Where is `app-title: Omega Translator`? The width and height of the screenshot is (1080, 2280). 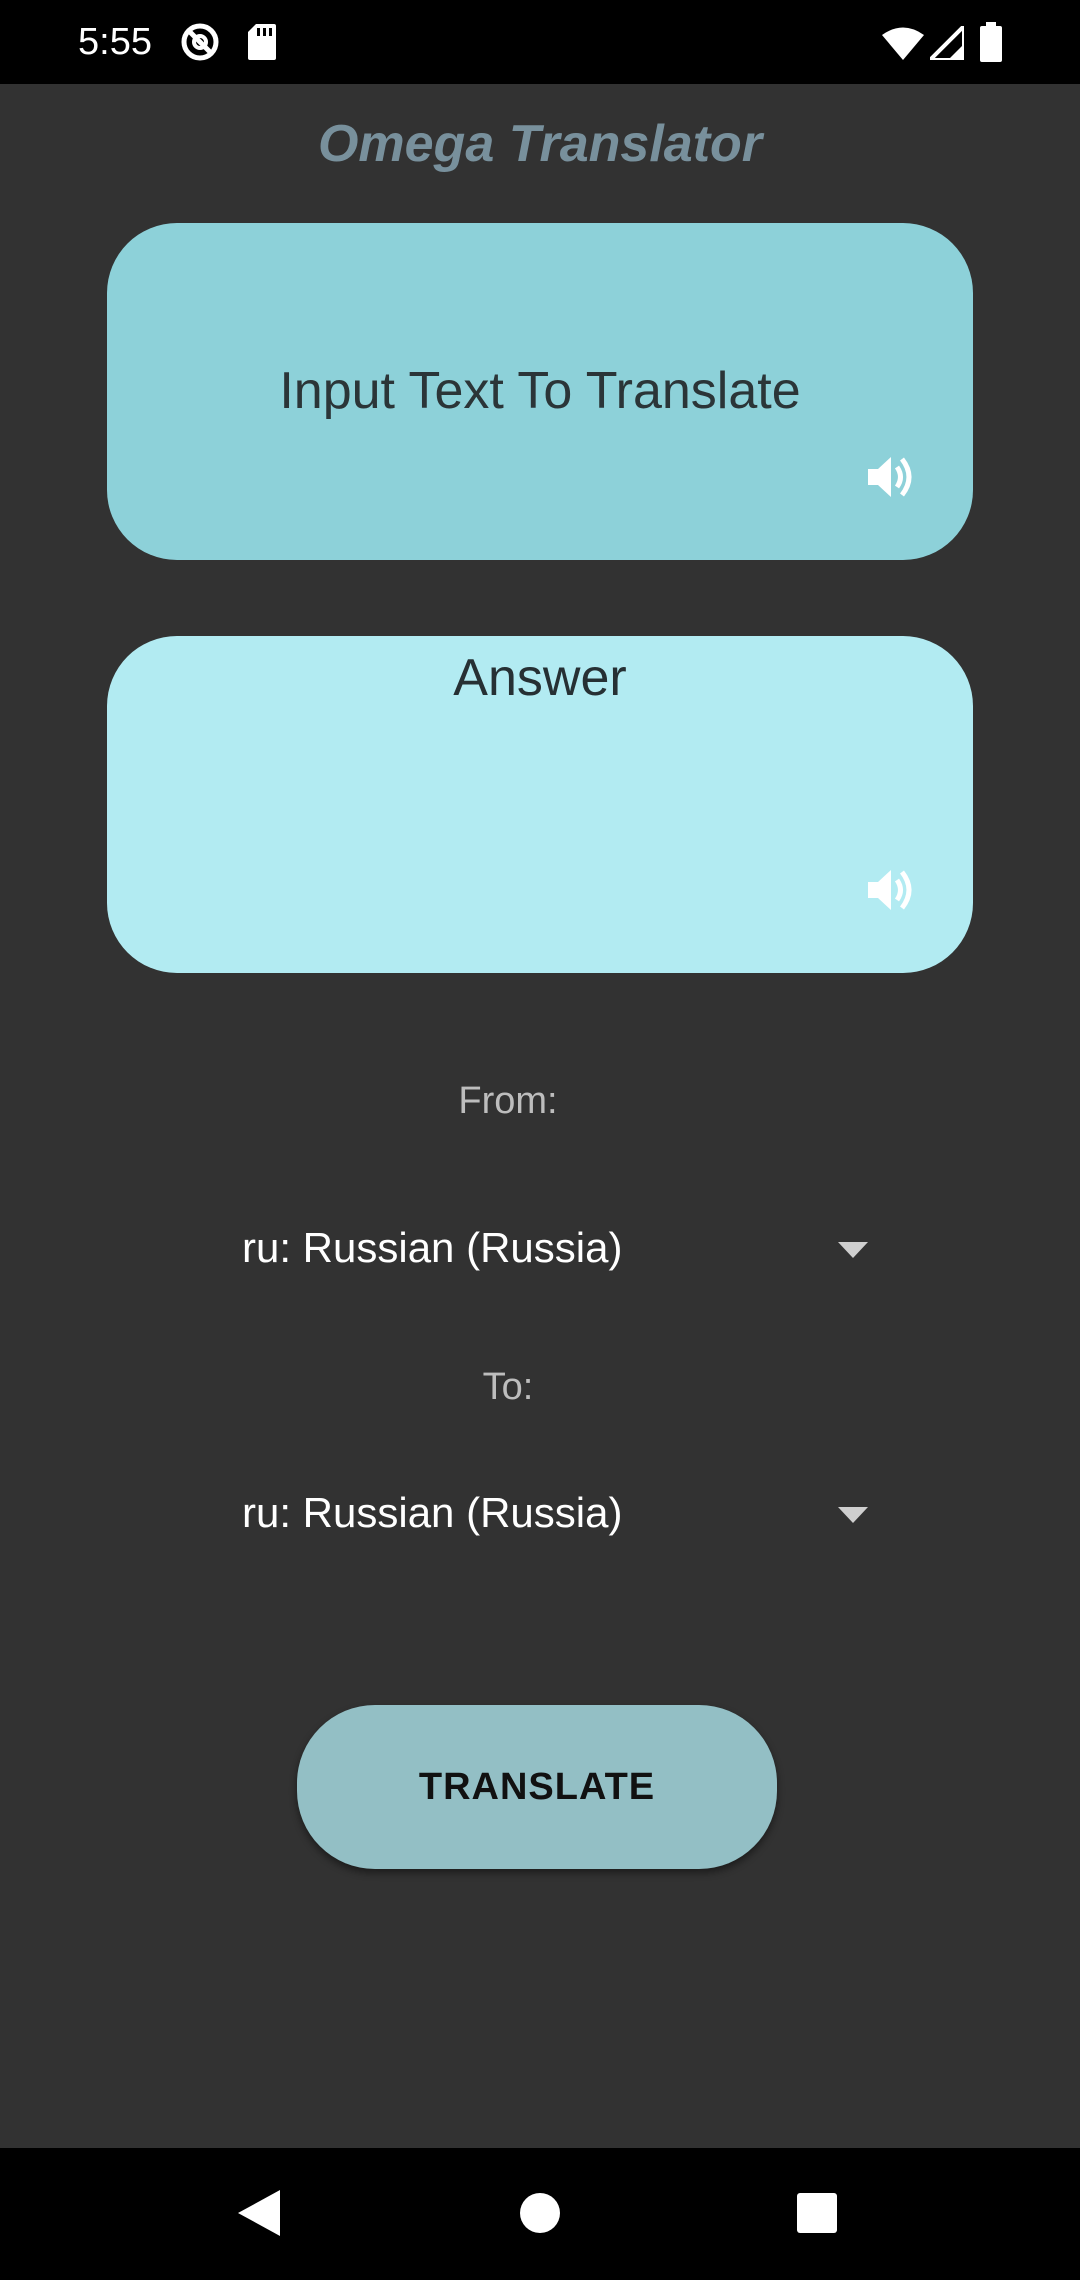 app-title: Omega Translator is located at coordinates (540, 144).